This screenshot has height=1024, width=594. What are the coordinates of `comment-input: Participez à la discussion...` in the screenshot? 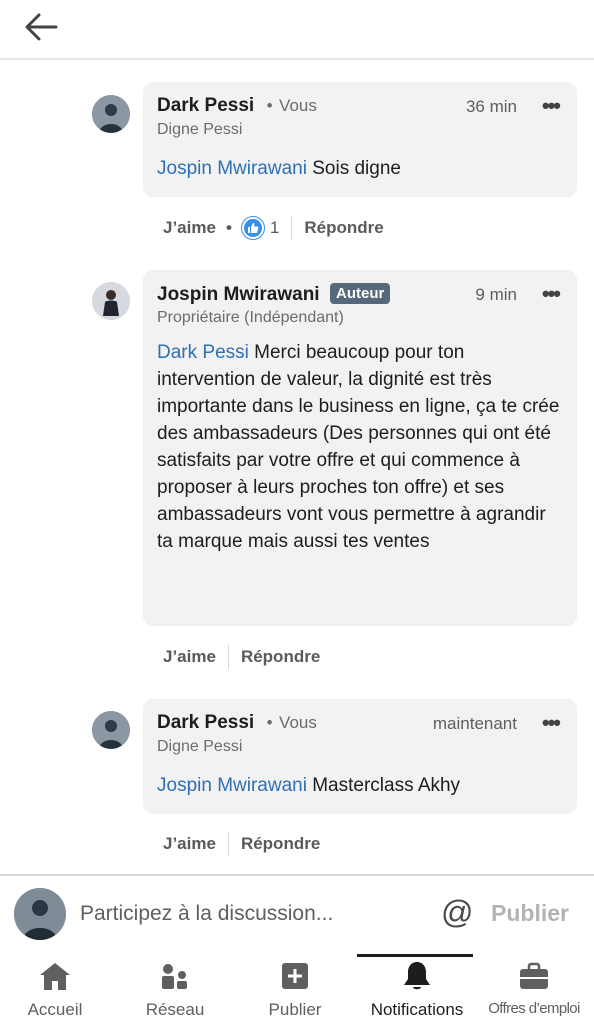 It's located at (206, 914).